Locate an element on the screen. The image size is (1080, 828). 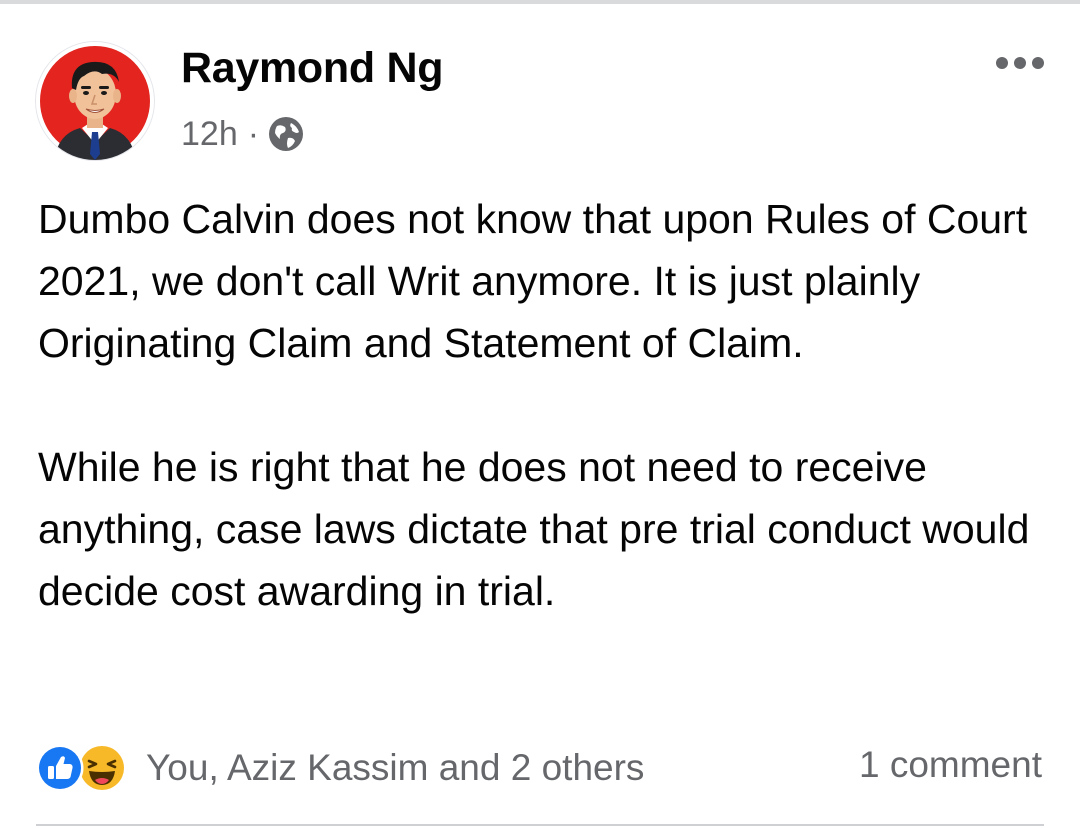
author-avatar is located at coordinates (95, 101).